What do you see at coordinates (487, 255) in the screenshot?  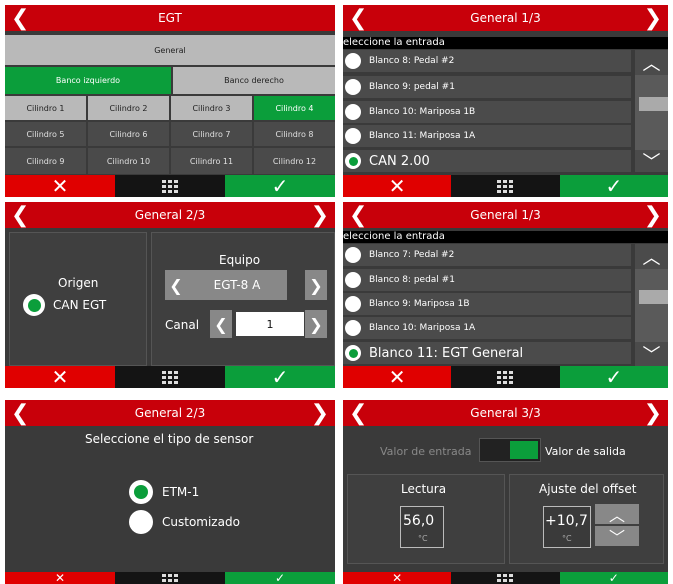 I see `list-item: Blanco 7: Pedal #2` at bounding box center [487, 255].